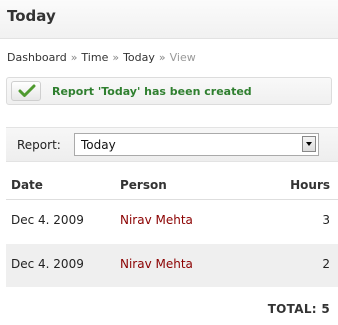 Image resolution: width=338 pixels, height=325 pixels. What do you see at coordinates (182, 57) in the screenshot?
I see `breadcrumb-view: View` at bounding box center [182, 57].